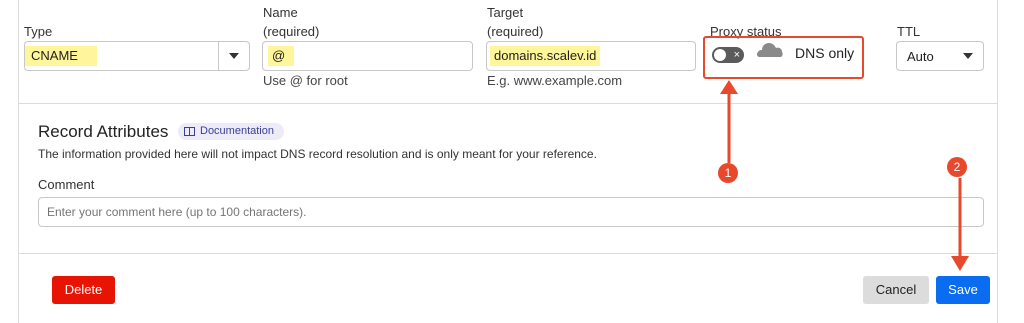 The image size is (1024, 323). Describe the element at coordinates (729, 87) in the screenshot. I see `arrow-1-head` at that location.